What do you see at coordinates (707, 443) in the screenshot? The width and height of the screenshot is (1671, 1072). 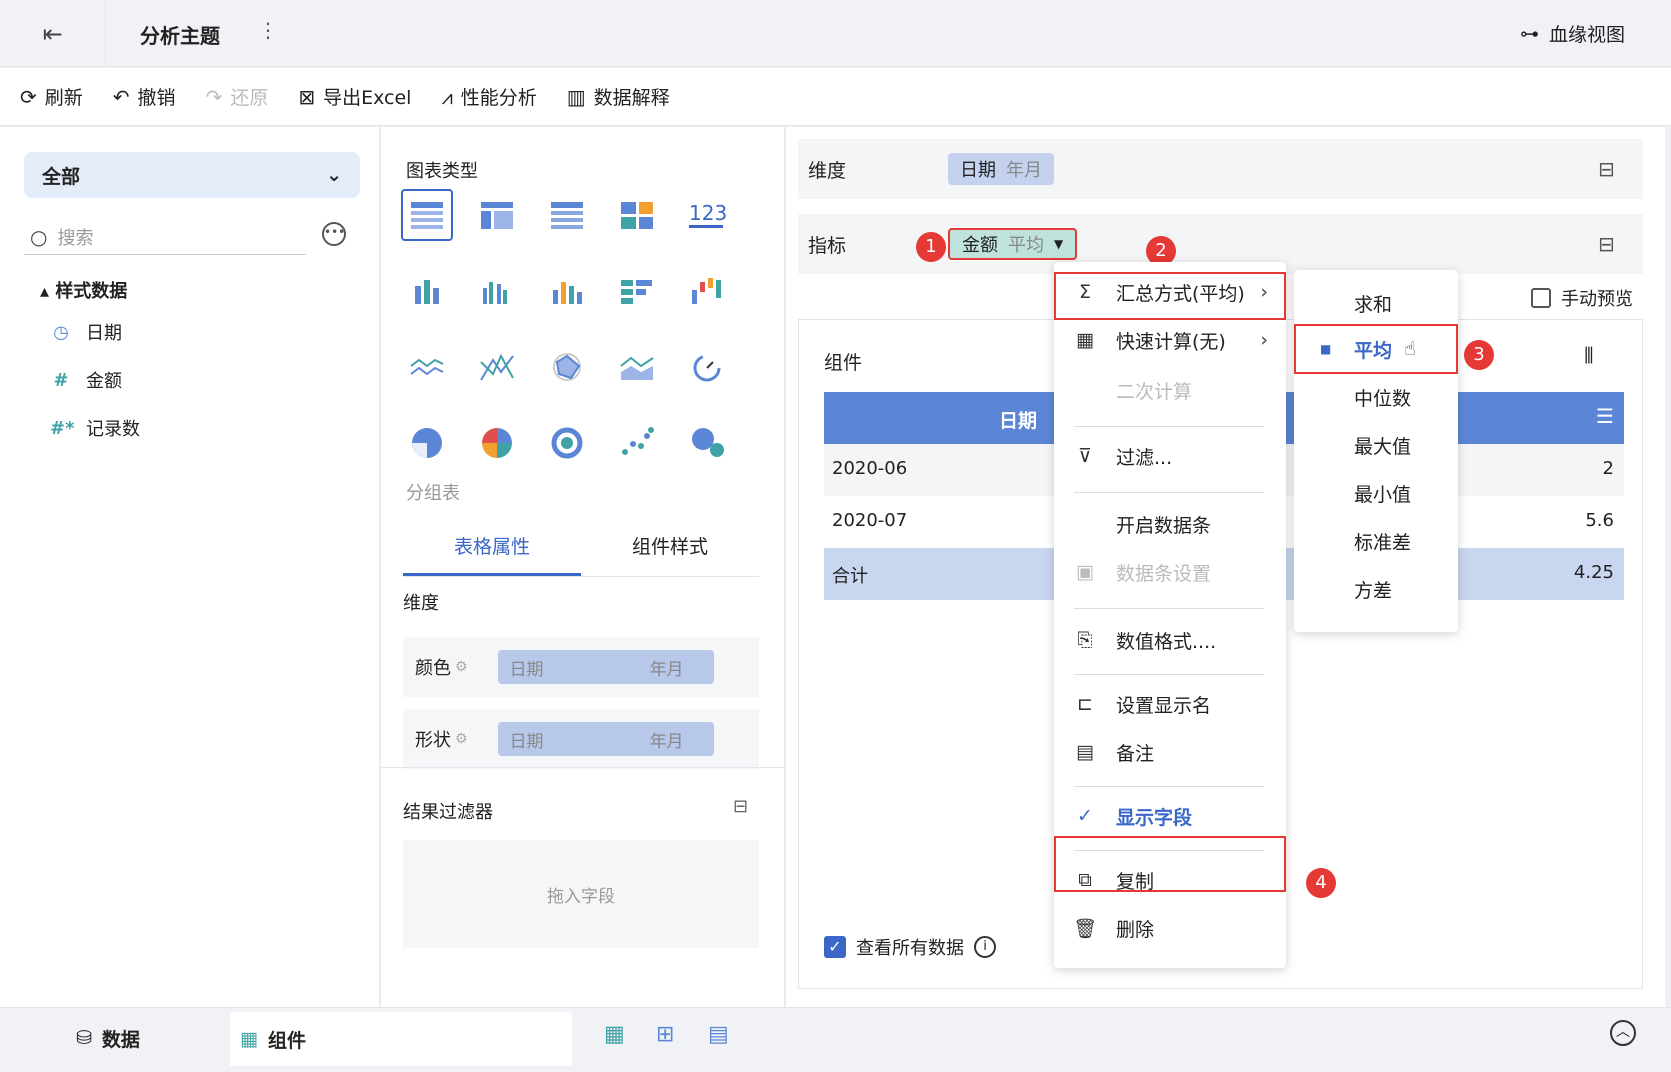 I see `chart-bubble-icon` at bounding box center [707, 443].